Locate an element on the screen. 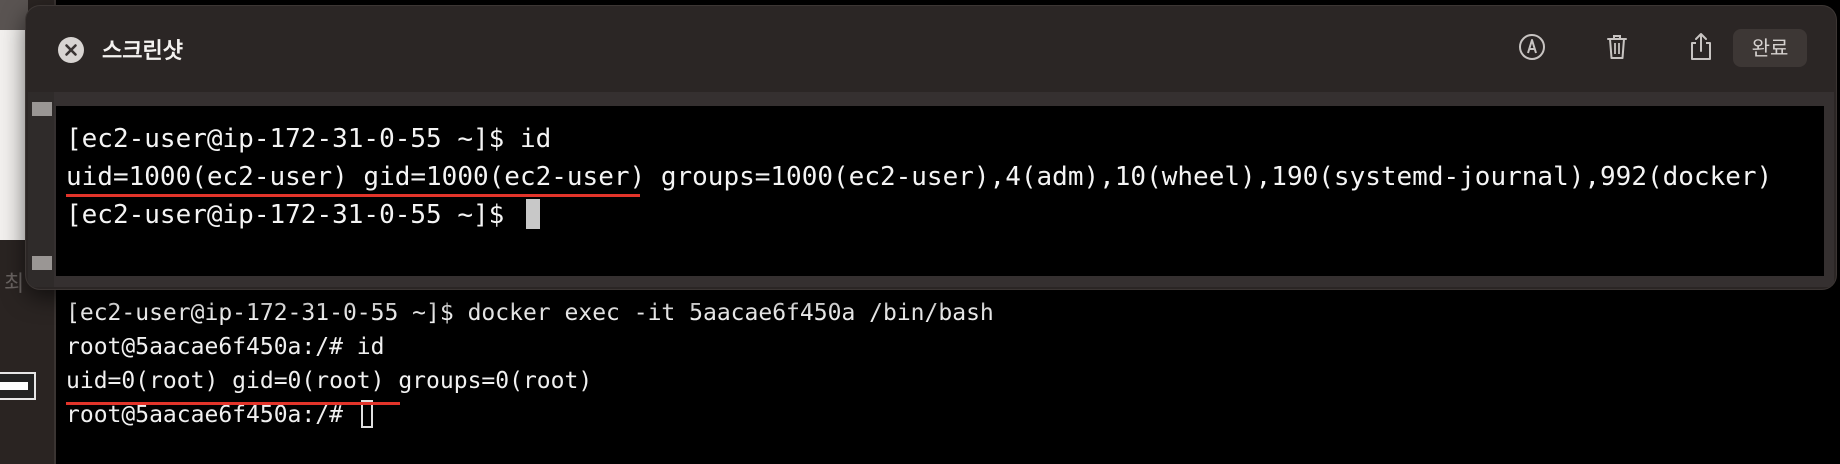 This screenshot has height=464, width=1840. terminal-prompt: [ec2-user@ip-172-31-0-55 ~]$ is located at coordinates (293, 215).